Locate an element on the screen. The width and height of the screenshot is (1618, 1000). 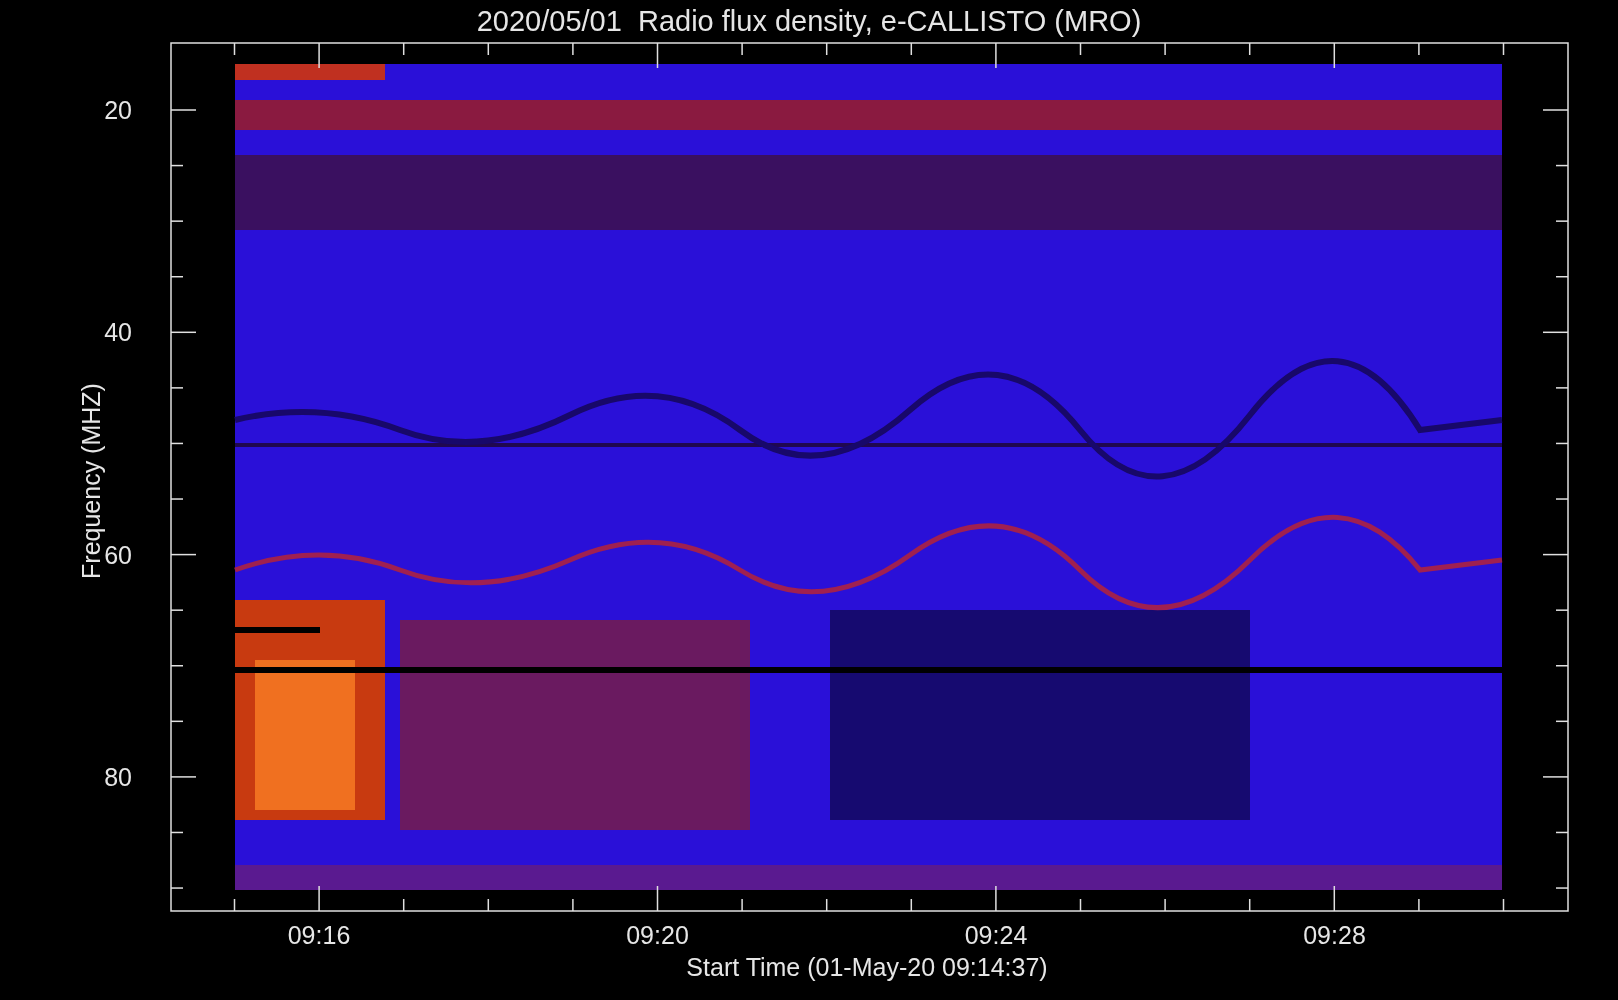
axis-tick-label: 40 is located at coordinates (118, 332).